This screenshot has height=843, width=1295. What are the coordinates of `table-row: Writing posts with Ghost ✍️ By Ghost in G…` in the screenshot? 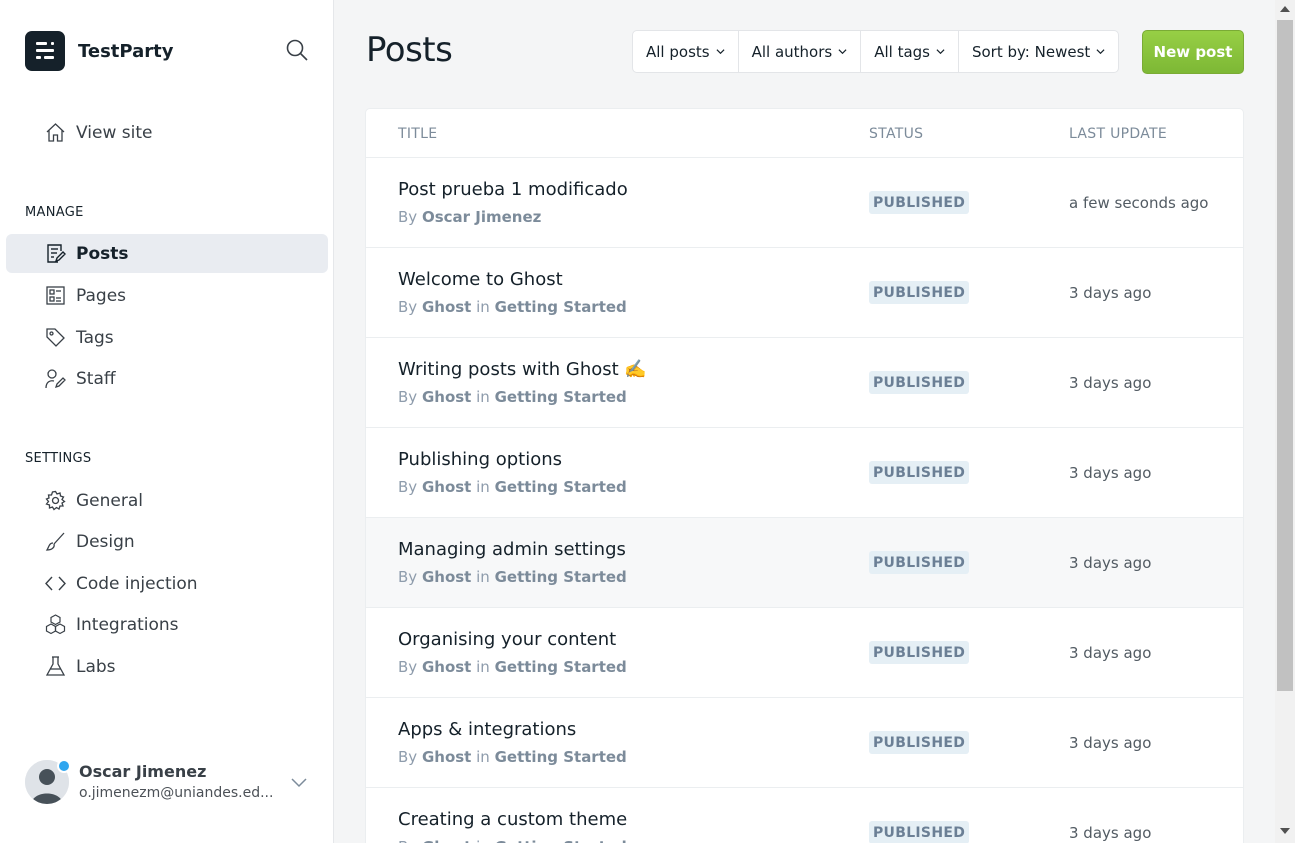 It's located at (804, 383).